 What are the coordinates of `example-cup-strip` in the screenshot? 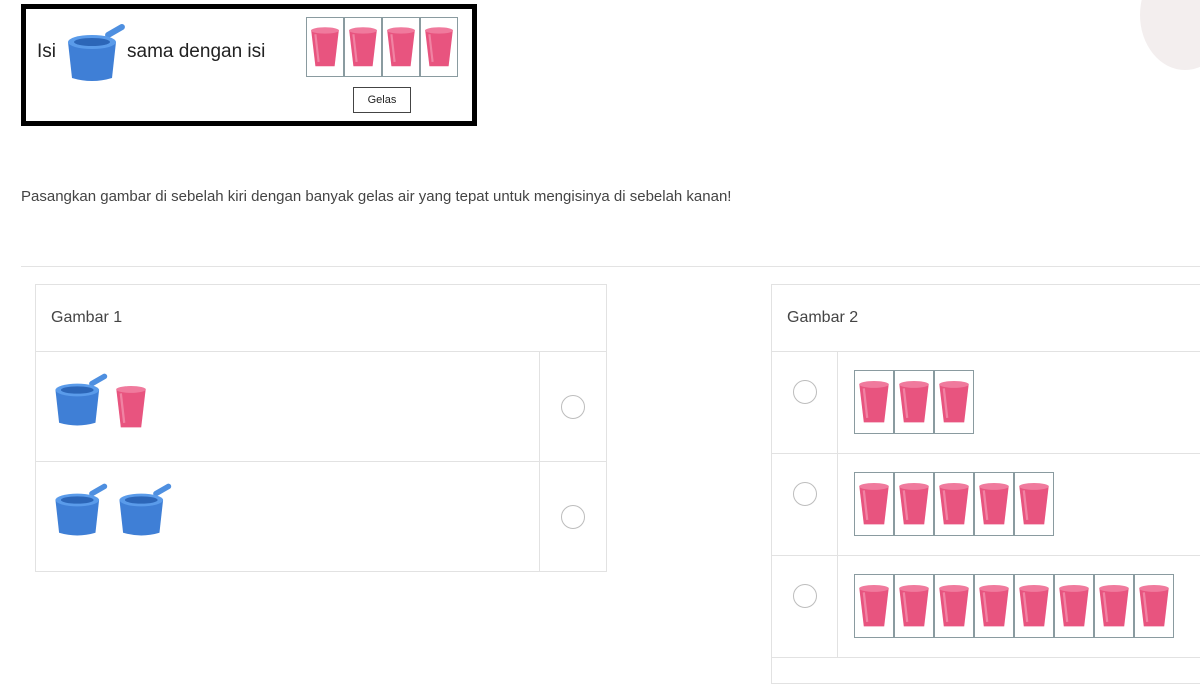 It's located at (382, 47).